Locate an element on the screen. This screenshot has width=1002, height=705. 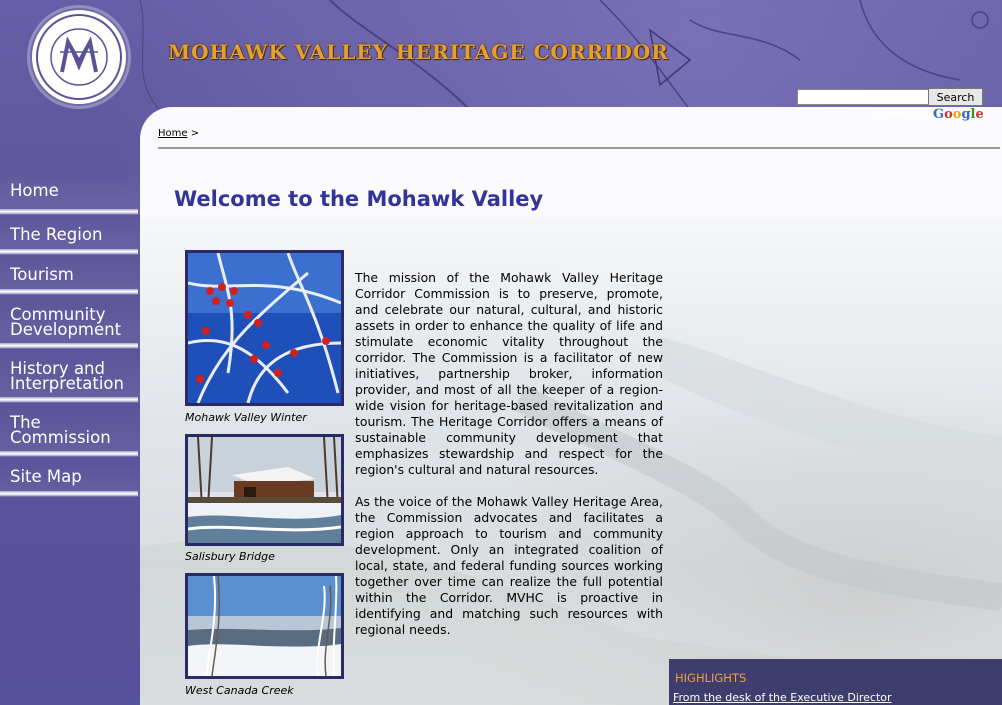
breadcrumb: Home > is located at coordinates (178, 133).